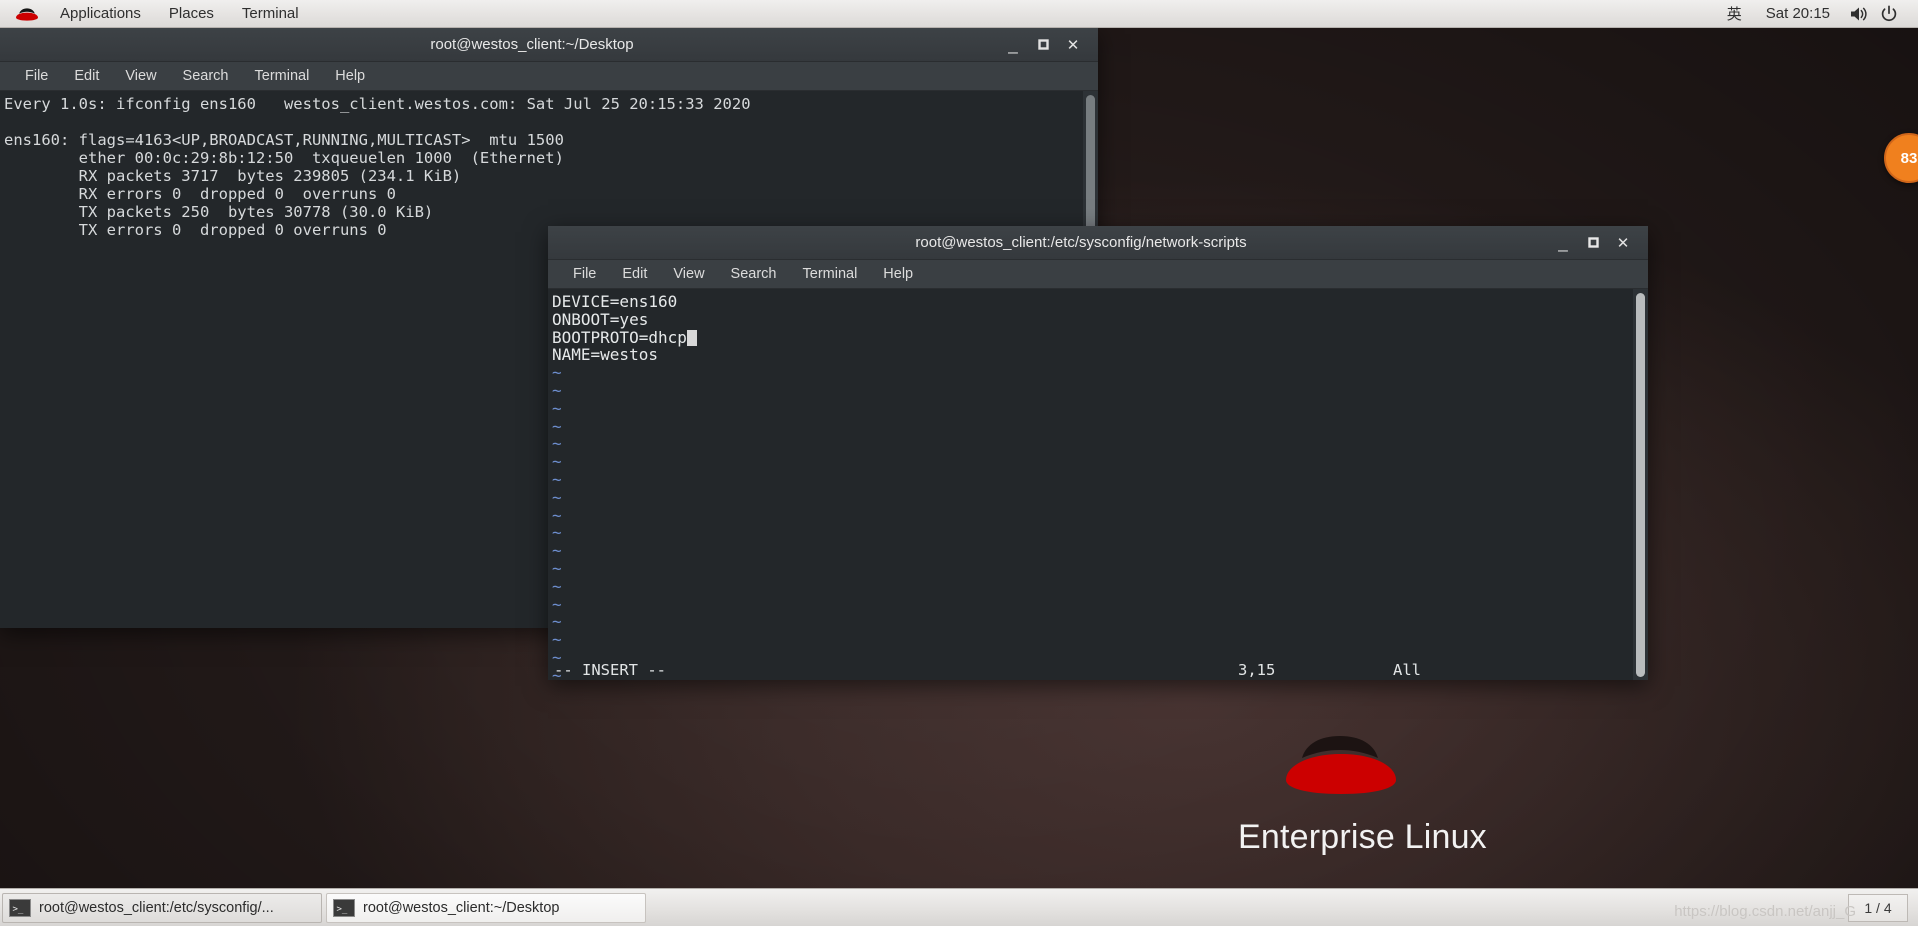 The image size is (1918, 926). I want to click on top-panel: Applications Places Terminal 英 Sat 20:15, so click(959, 14).